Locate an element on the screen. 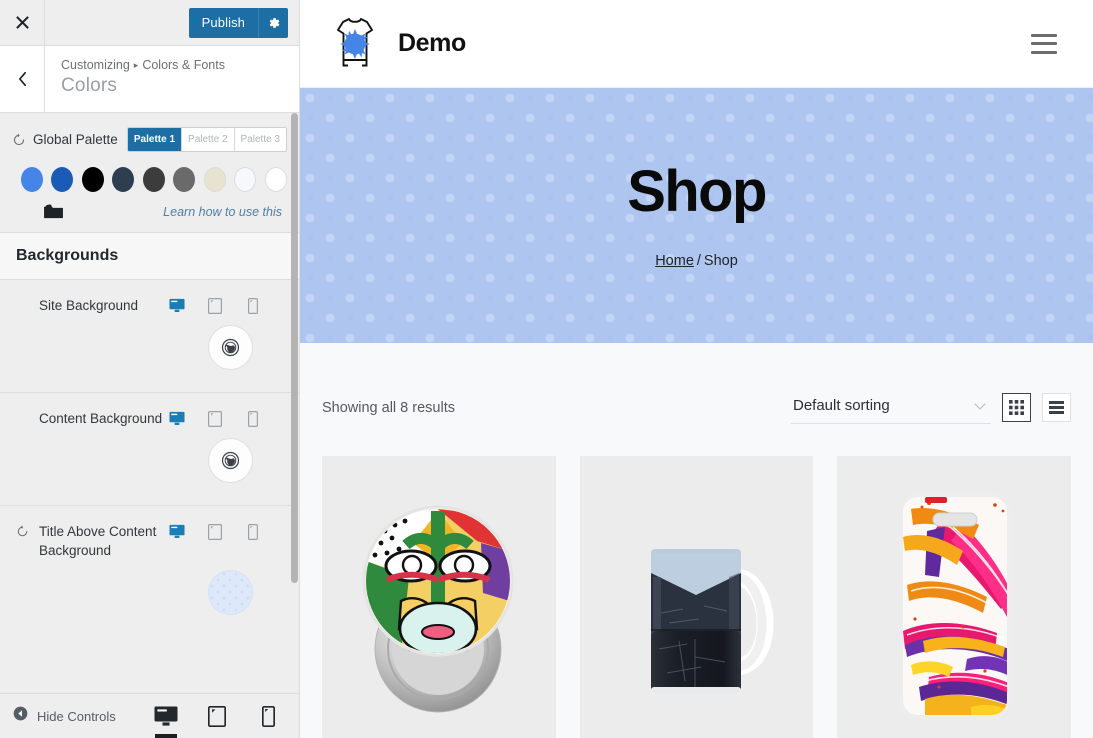 This screenshot has height=738, width=1093. panel-titles: Customizing ▸ Colors & Fonts Colors is located at coordinates (135, 79).